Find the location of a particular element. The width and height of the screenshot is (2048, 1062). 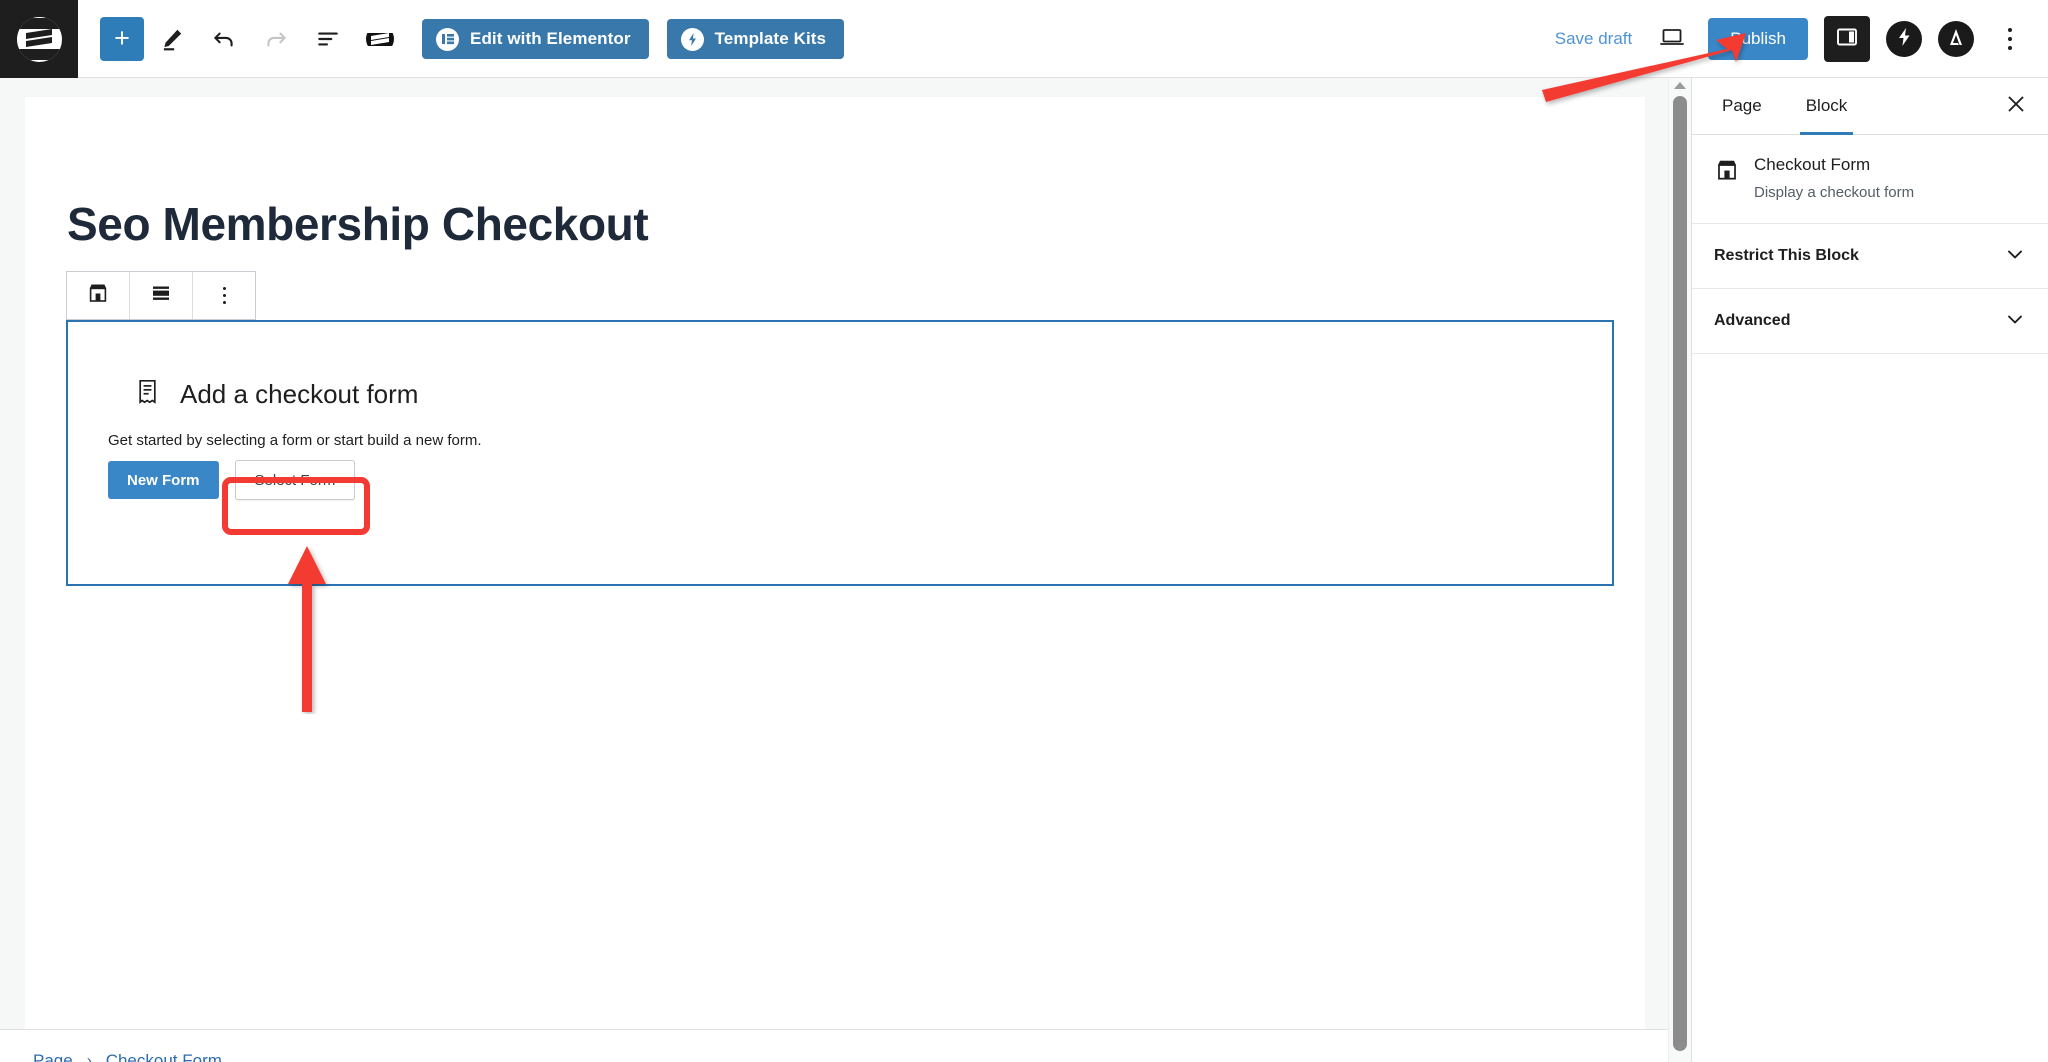

toolbar-left-group: + Edit with Elementor Template Kits is located at coordinates (472, 39).